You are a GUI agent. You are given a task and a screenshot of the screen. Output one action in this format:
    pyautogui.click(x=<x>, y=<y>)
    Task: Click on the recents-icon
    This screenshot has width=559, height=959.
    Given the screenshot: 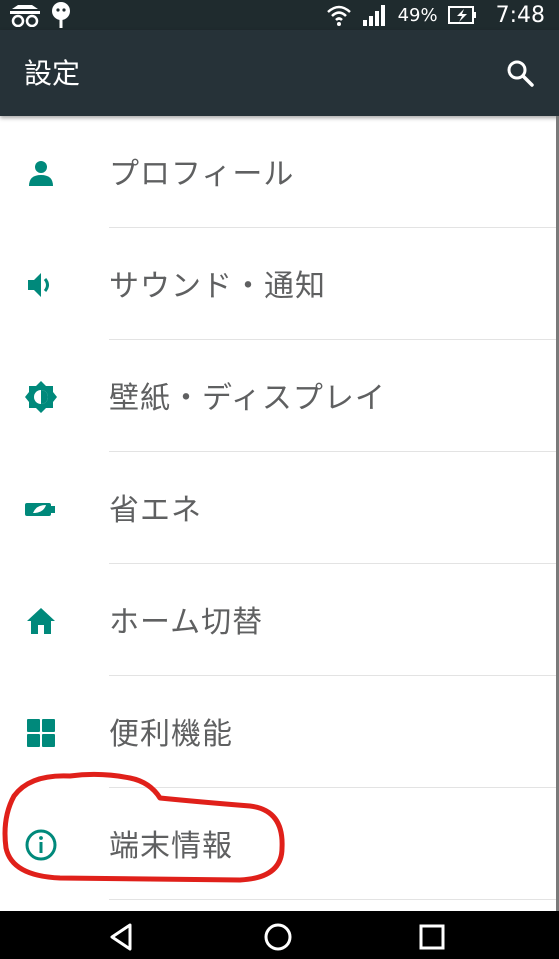 What is the action you would take?
    pyautogui.click(x=432, y=937)
    